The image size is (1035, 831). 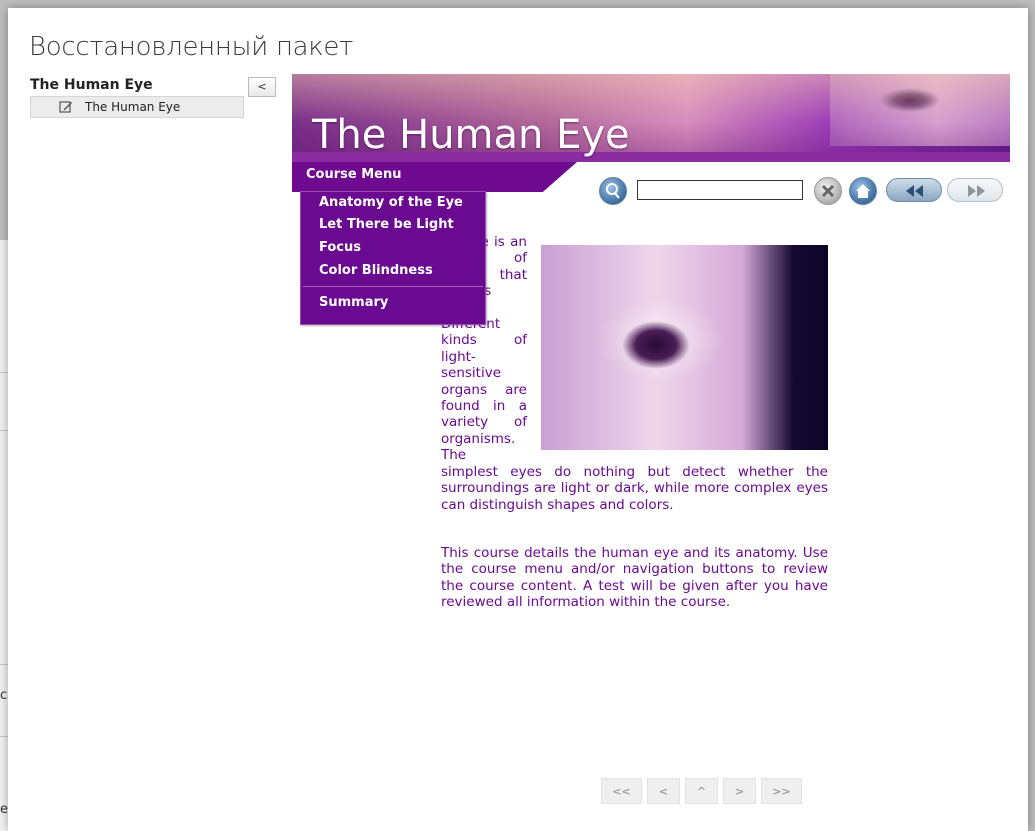 I want to click on clear-x-icon, so click(x=828, y=191).